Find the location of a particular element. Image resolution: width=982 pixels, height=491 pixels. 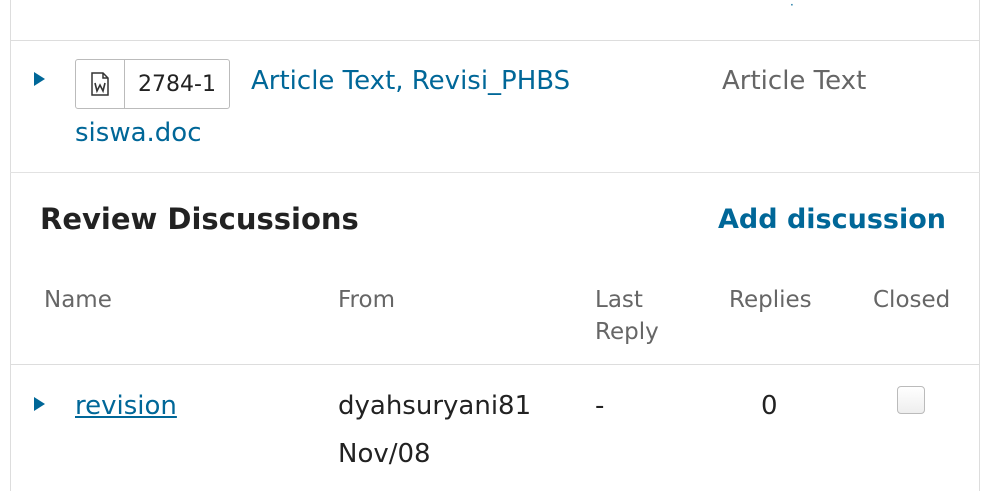

file-type-label: Article Text is located at coordinates (794, 81).